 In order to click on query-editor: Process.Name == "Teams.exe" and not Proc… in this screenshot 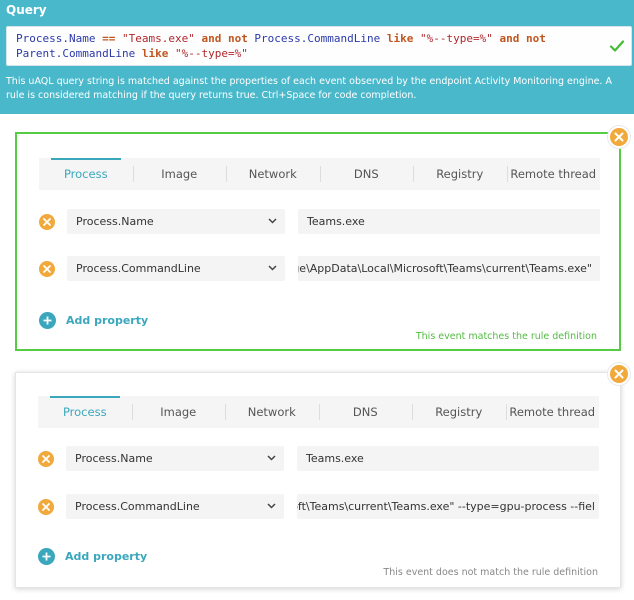, I will do `click(319, 46)`.